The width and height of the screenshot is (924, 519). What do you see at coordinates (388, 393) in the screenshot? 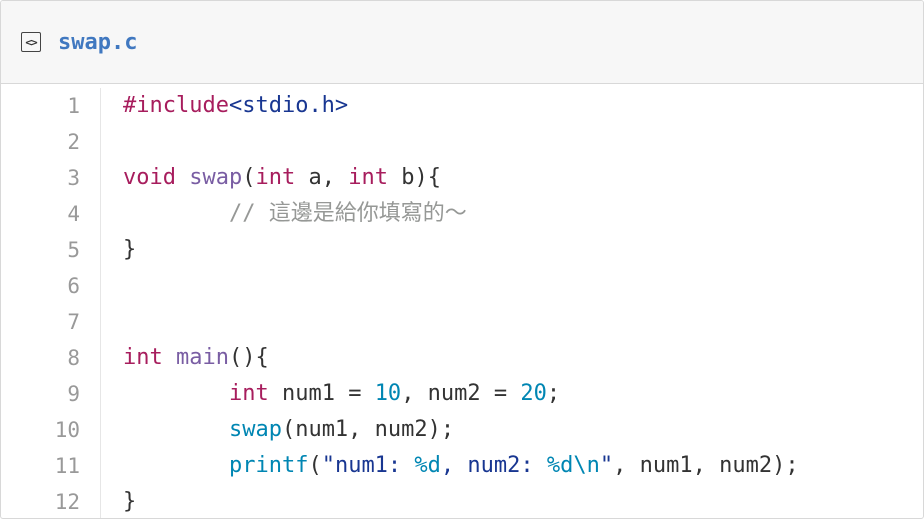
I see `code-token: 10` at bounding box center [388, 393].